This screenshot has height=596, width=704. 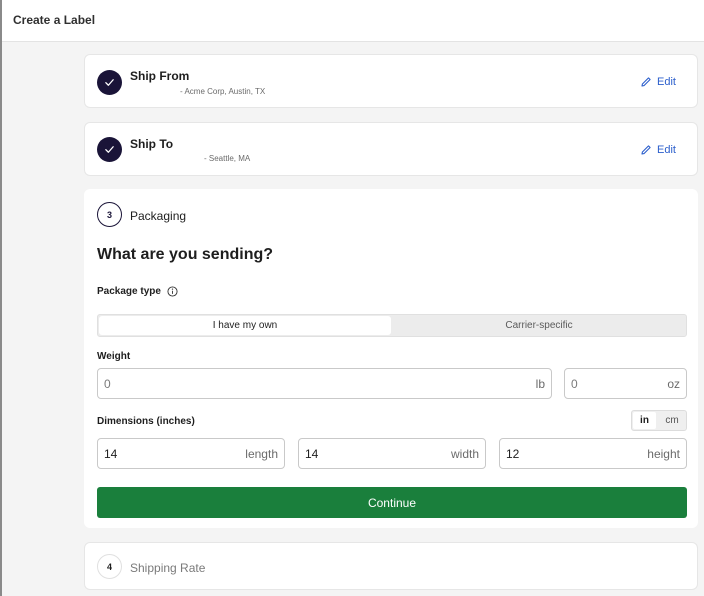 I want to click on ship-to-title: Ship To, so click(x=152, y=144).